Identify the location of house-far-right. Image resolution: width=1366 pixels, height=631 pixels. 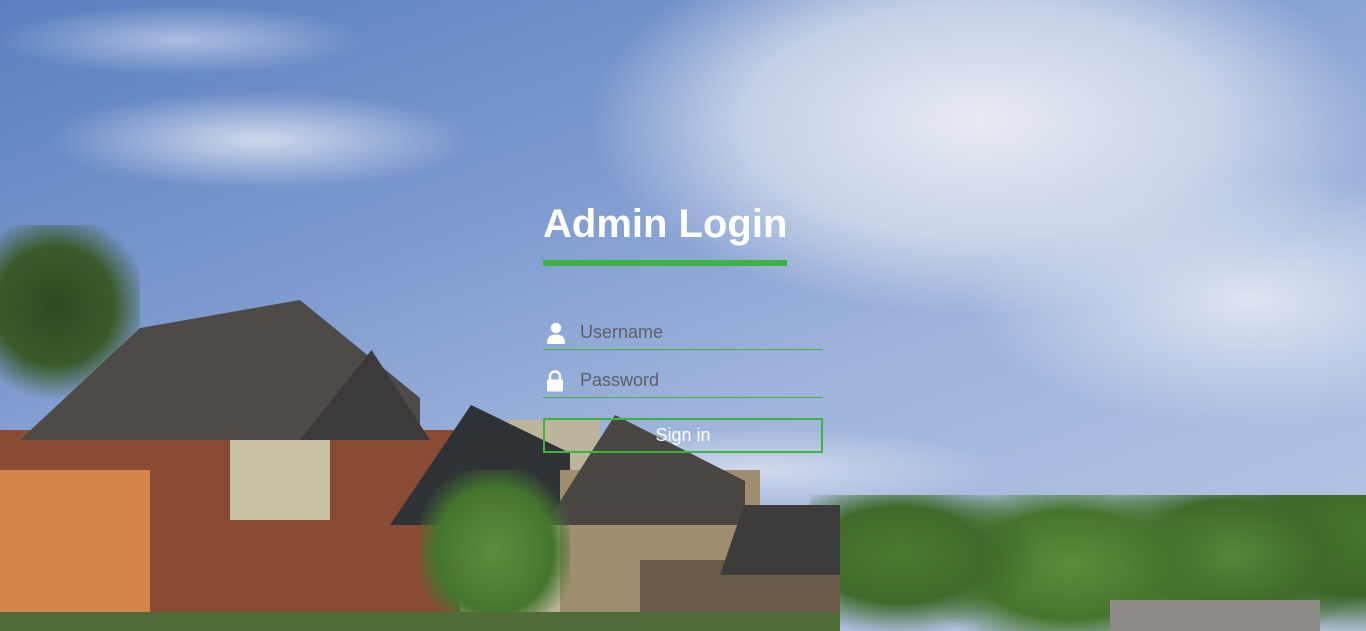
(1215, 615).